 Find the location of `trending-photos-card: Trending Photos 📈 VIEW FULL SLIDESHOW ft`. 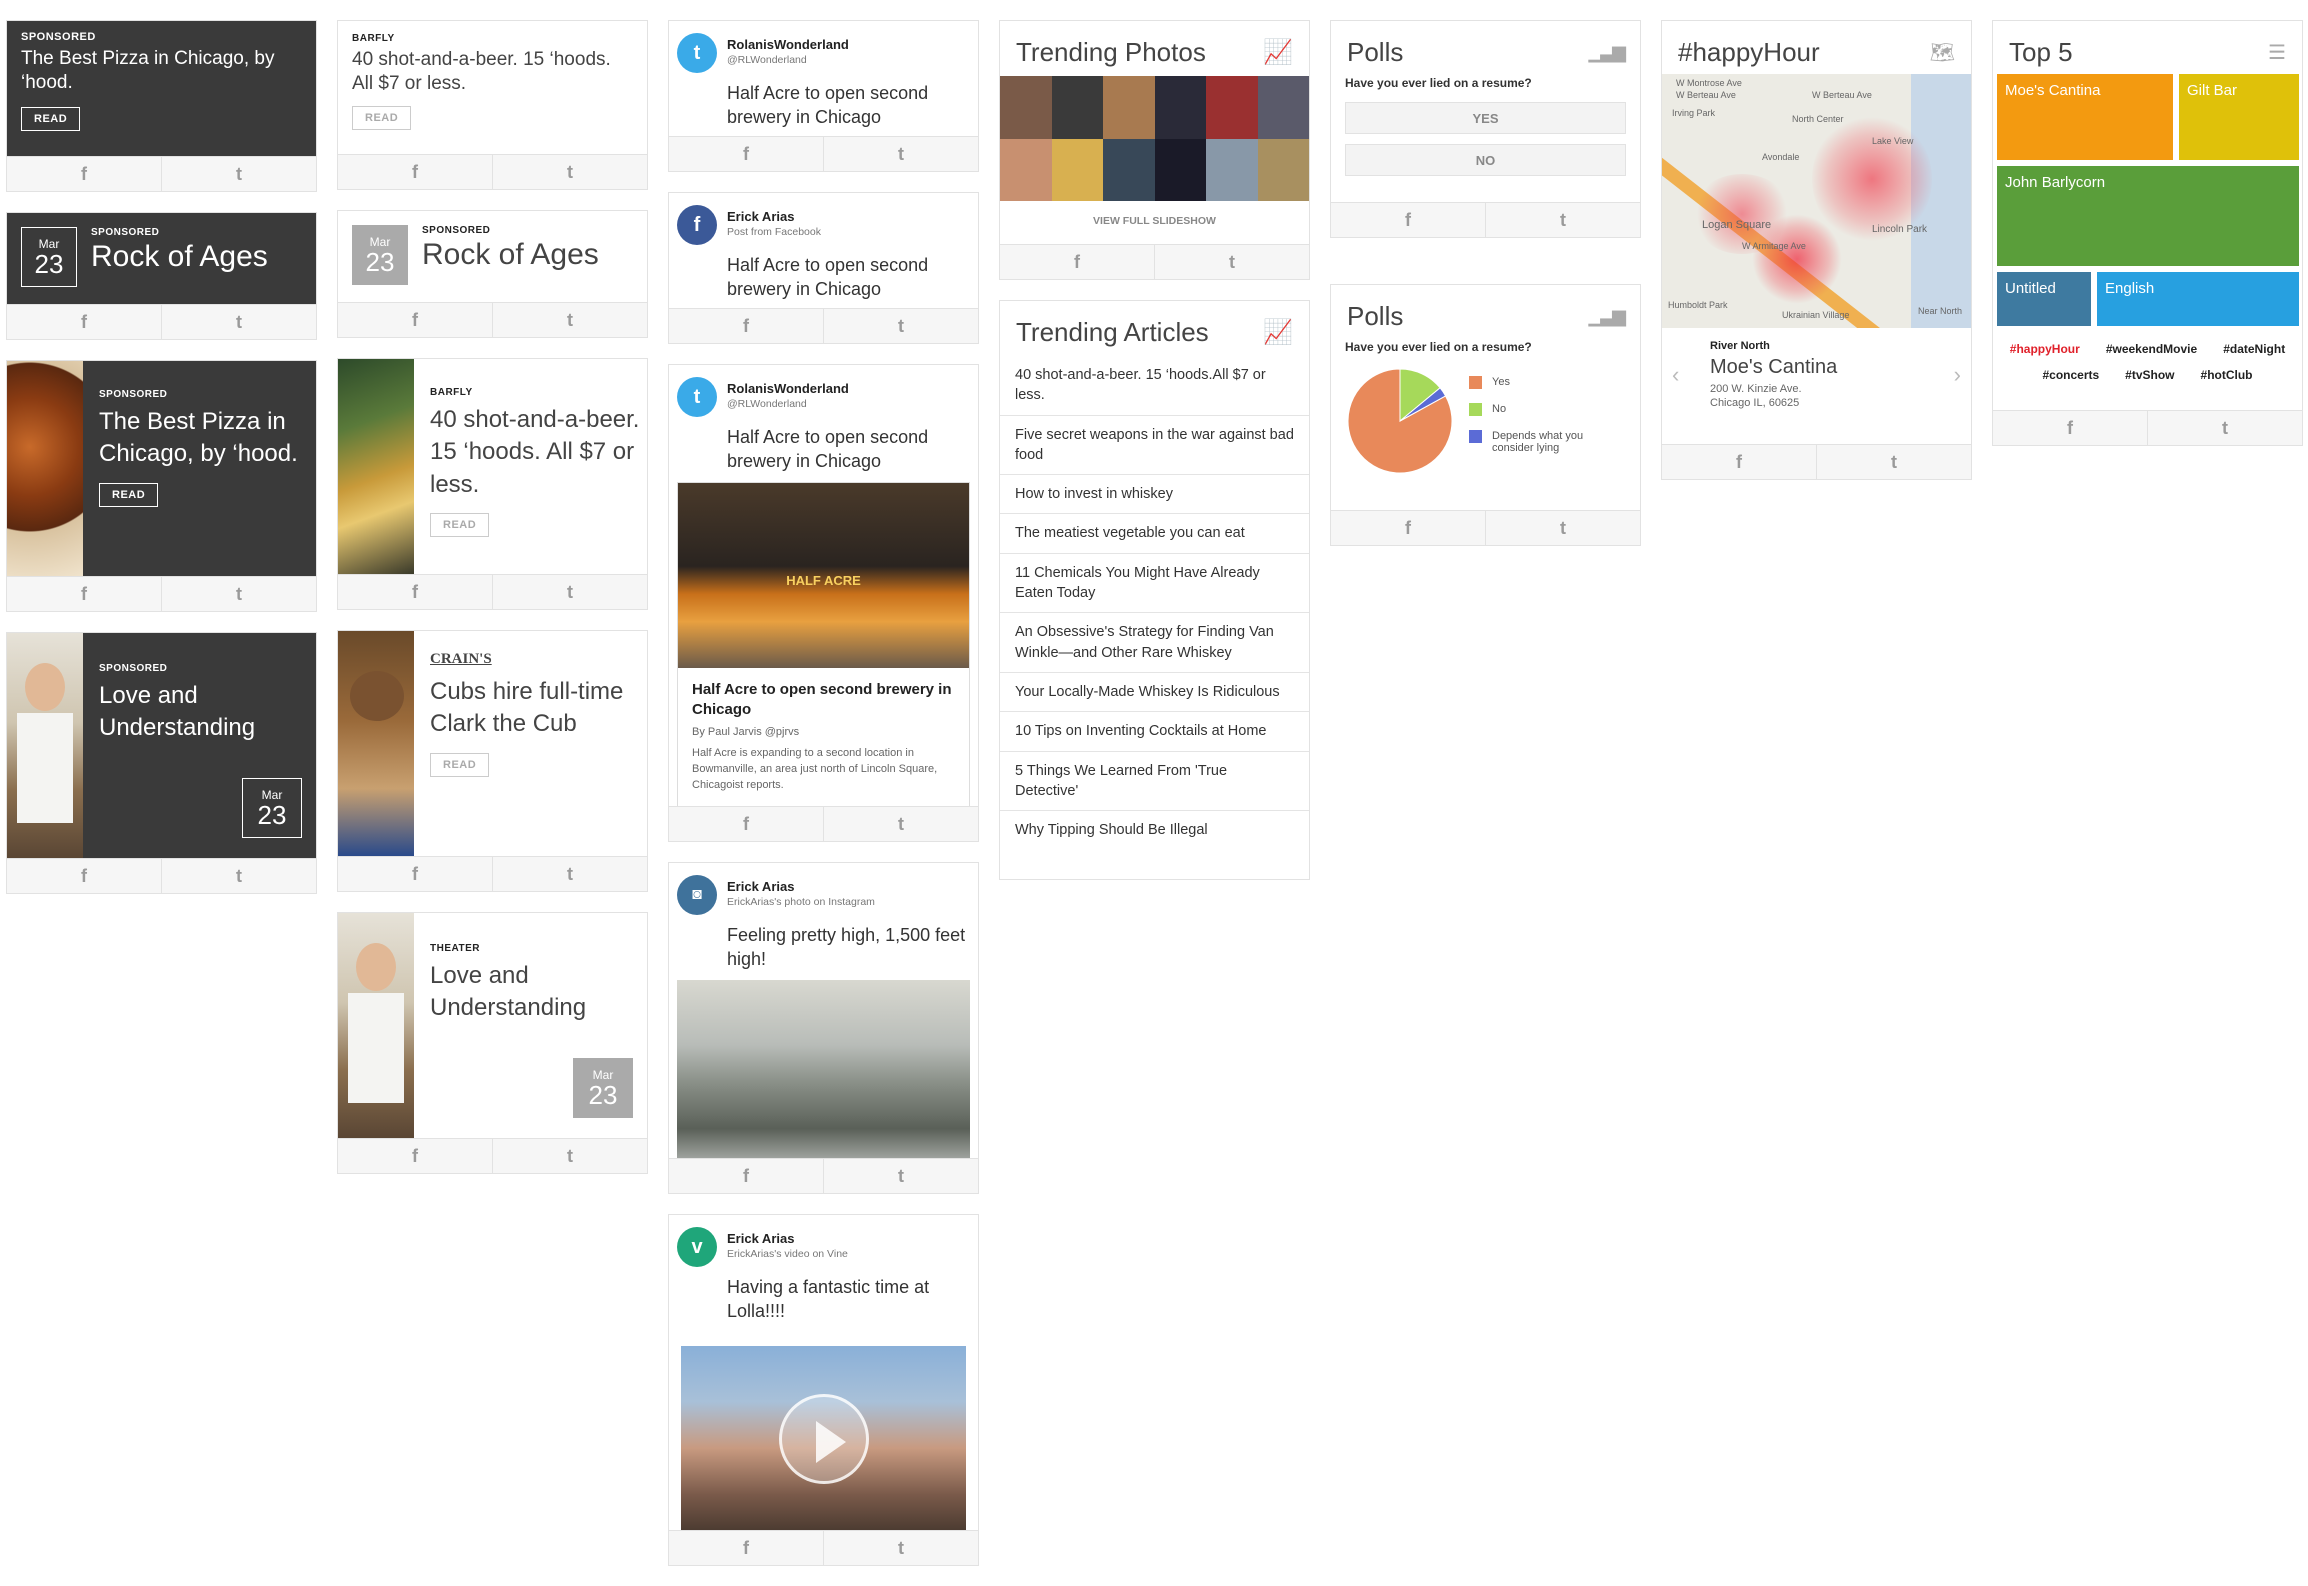

trending-photos-card: Trending Photos 📈 VIEW FULL SLIDESHOW ft is located at coordinates (1154, 150).